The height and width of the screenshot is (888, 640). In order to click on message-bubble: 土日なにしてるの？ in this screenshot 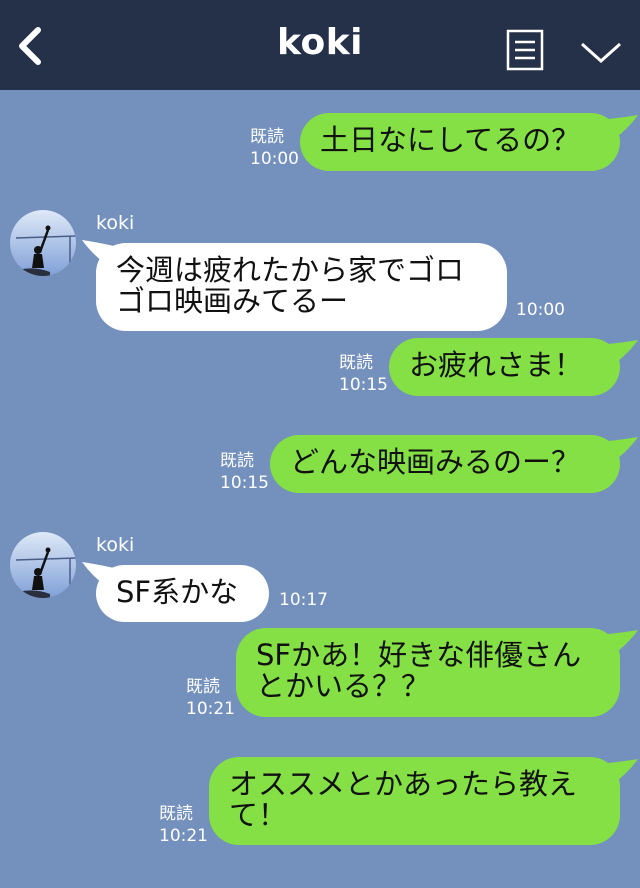, I will do `click(460, 142)`.